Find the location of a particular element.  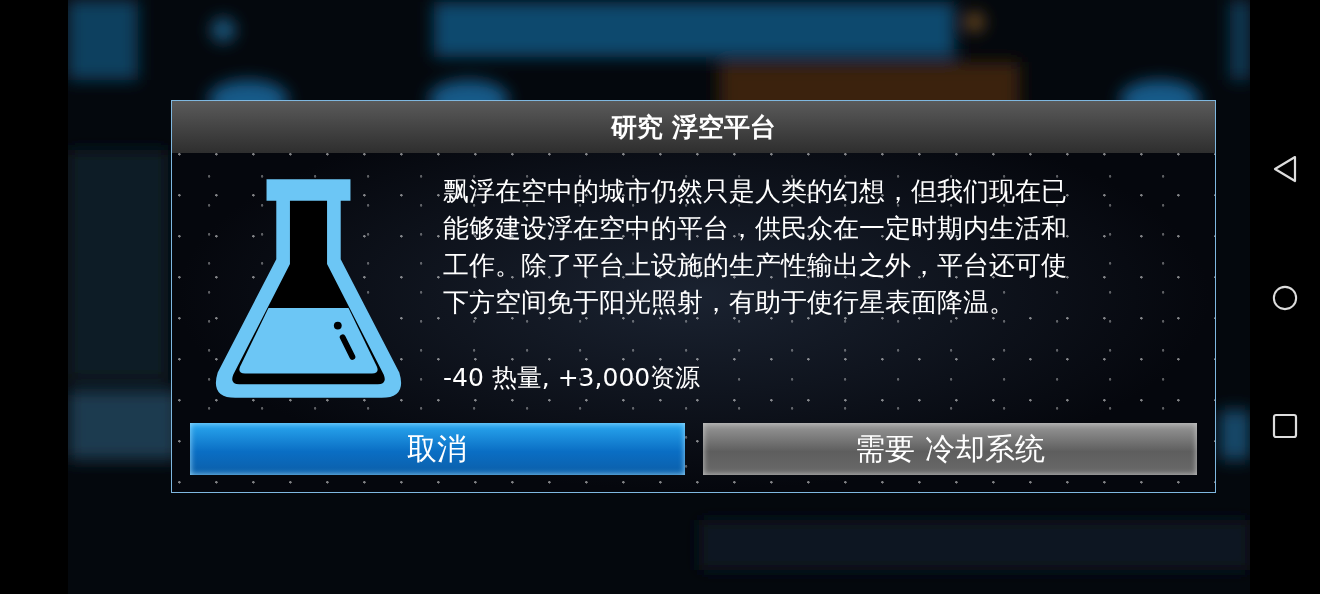

back-icon is located at coordinates (1285, 169).